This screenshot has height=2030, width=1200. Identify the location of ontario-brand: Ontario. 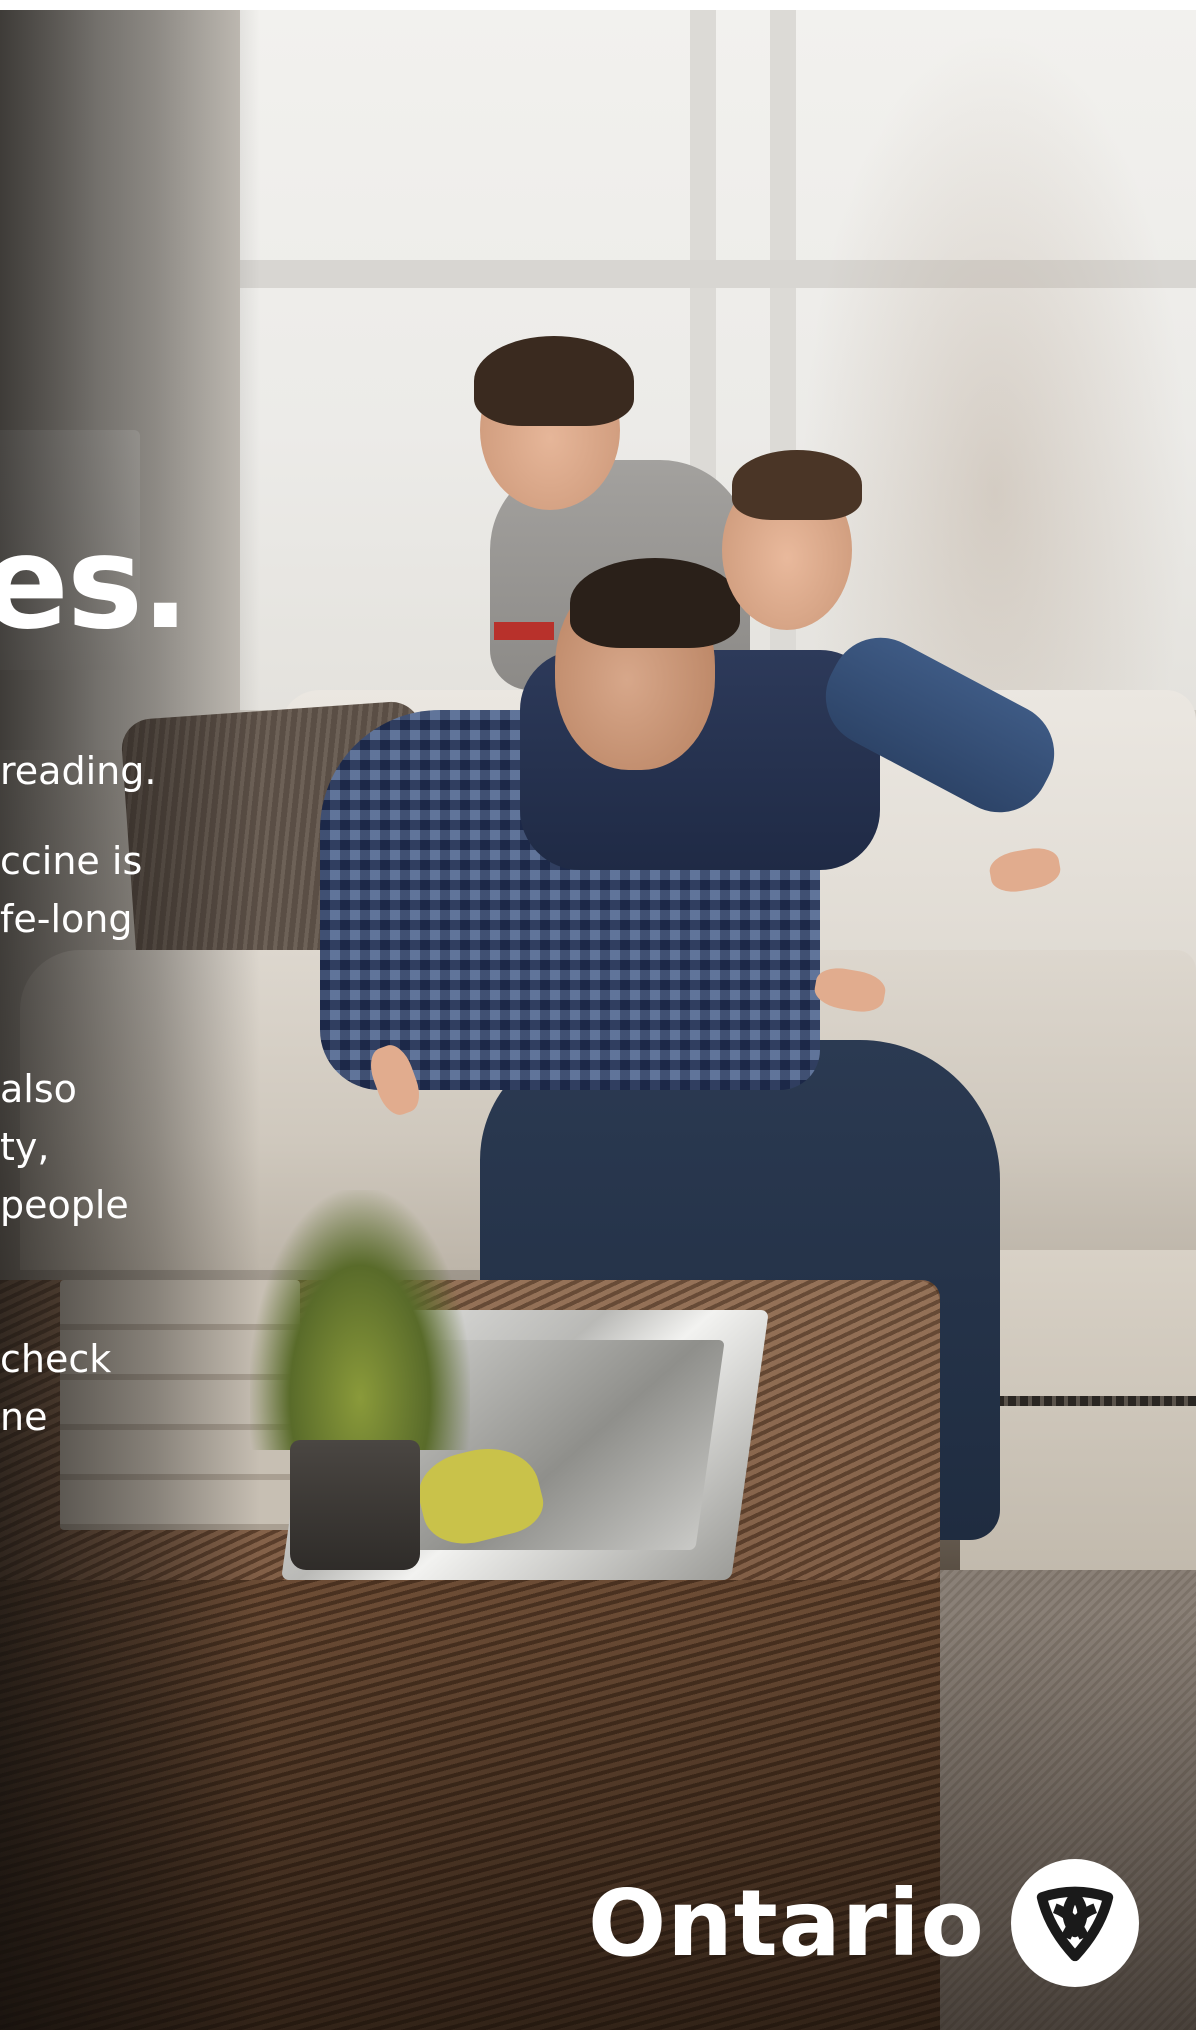
(863, 1923).